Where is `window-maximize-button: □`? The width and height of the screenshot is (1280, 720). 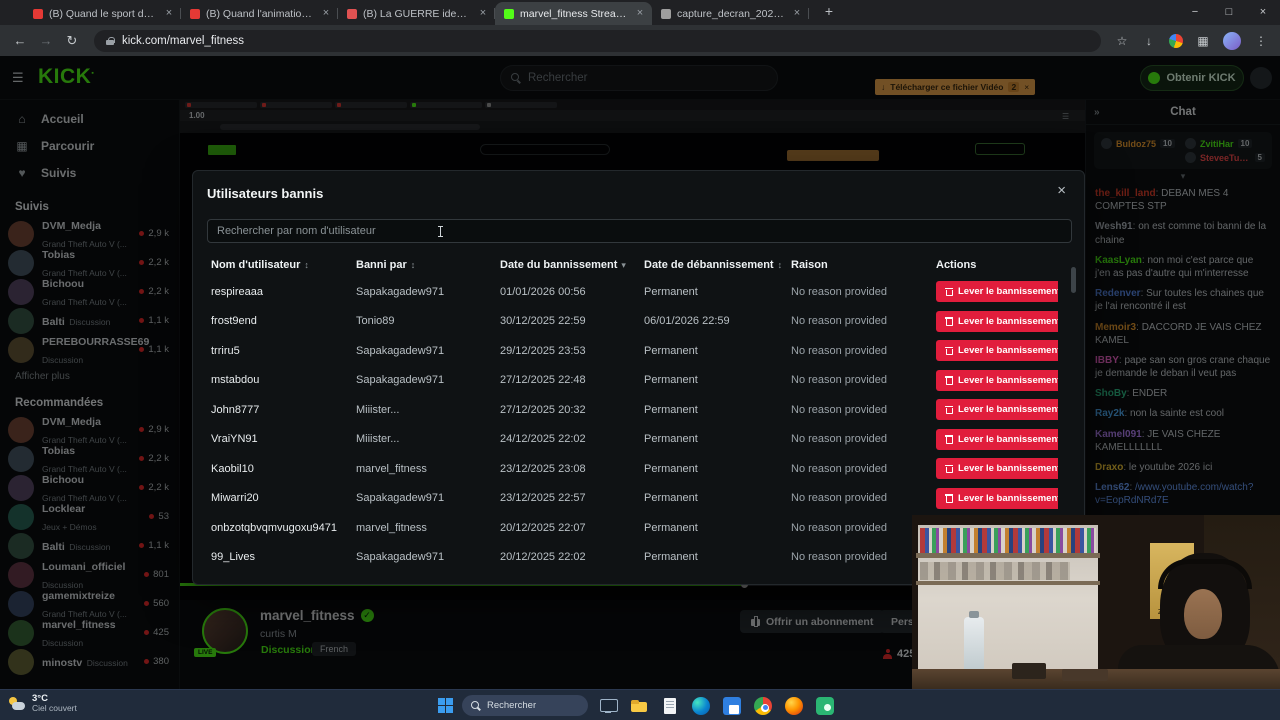
window-maximize-button: □ is located at coordinates (1229, 12).